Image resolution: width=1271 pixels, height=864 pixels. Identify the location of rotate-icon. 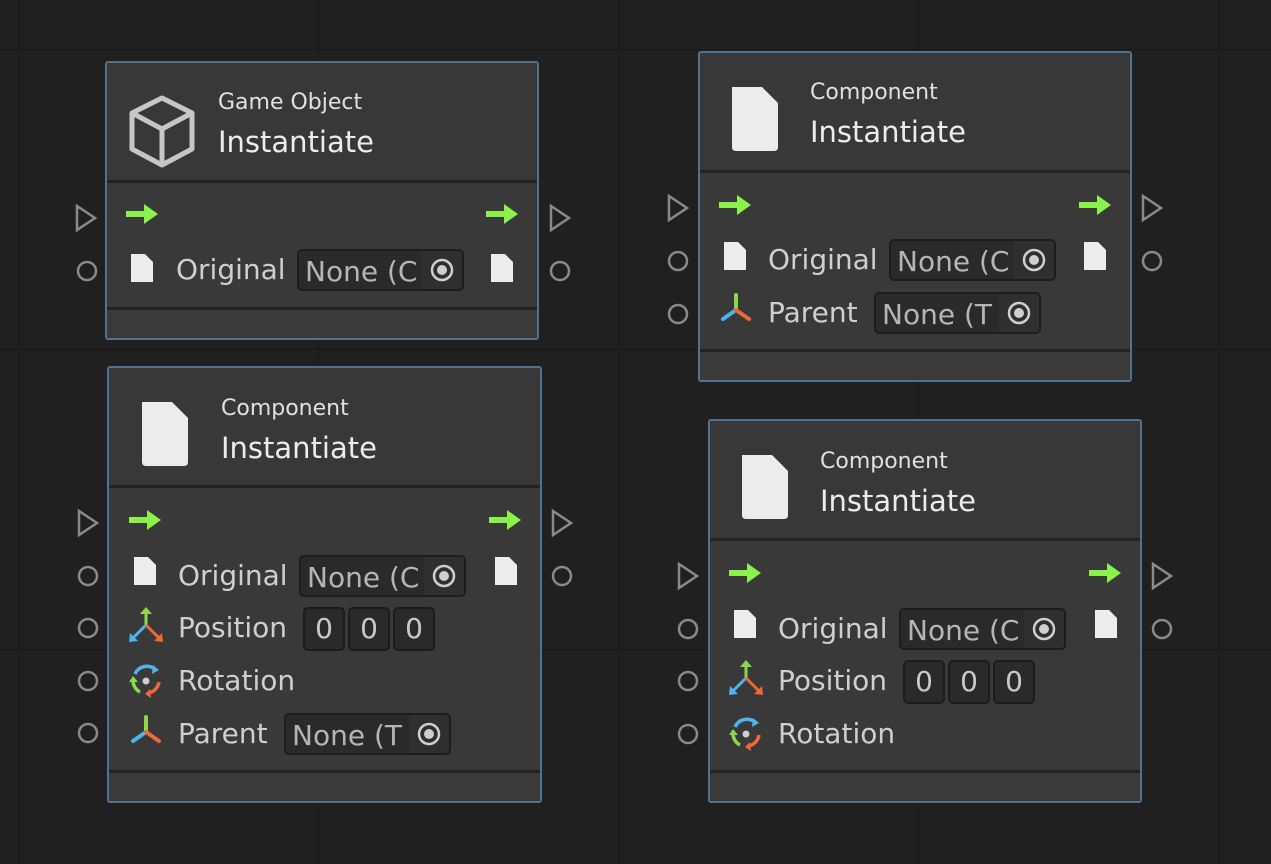
(146, 680).